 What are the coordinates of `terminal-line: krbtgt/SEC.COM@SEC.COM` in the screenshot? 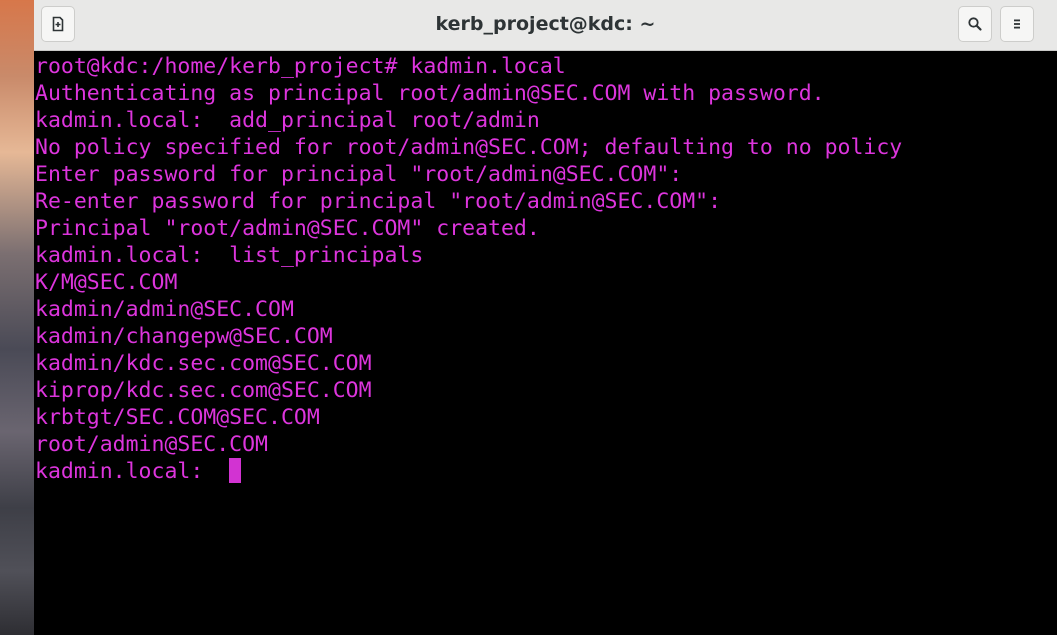 It's located at (177, 417).